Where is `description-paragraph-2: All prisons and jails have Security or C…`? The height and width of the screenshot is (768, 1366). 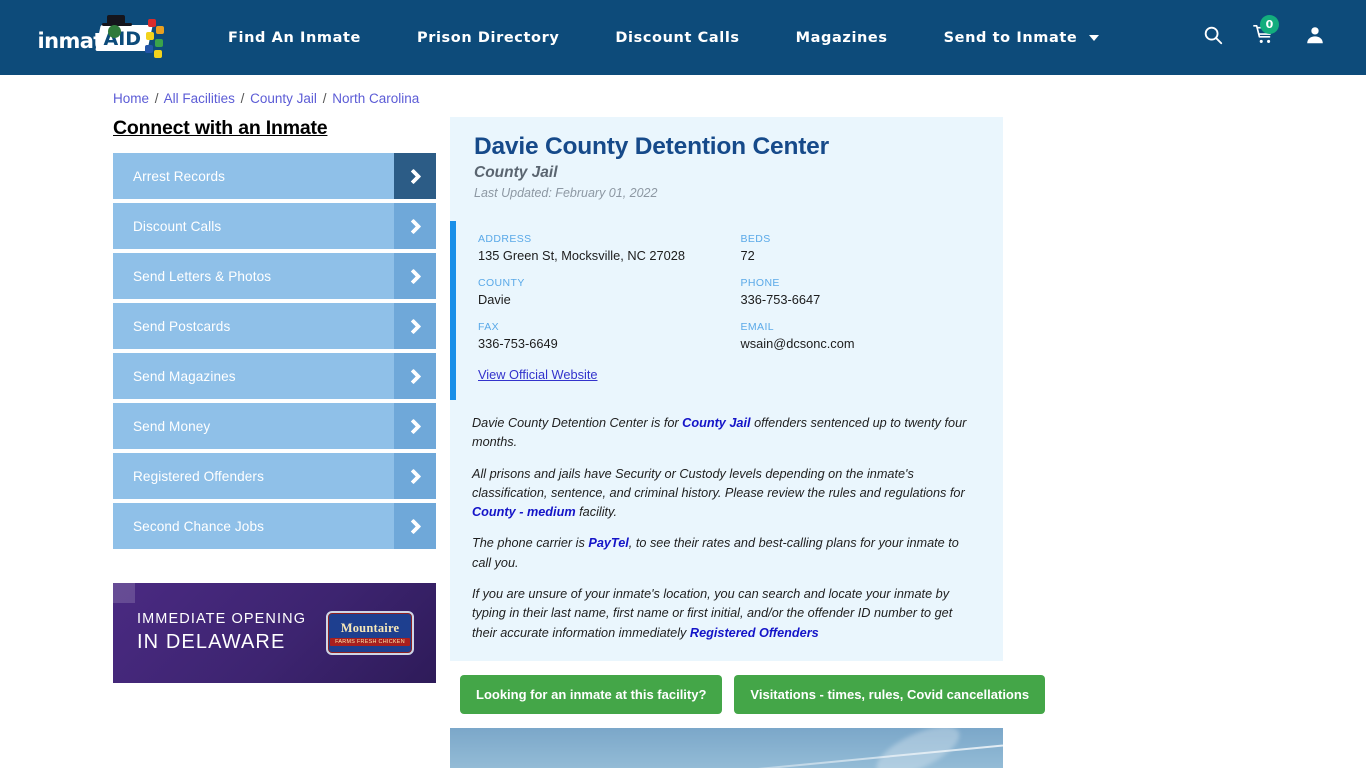
description-paragraph-2: All prisons and jails have Security or C… is located at coordinates (724, 494).